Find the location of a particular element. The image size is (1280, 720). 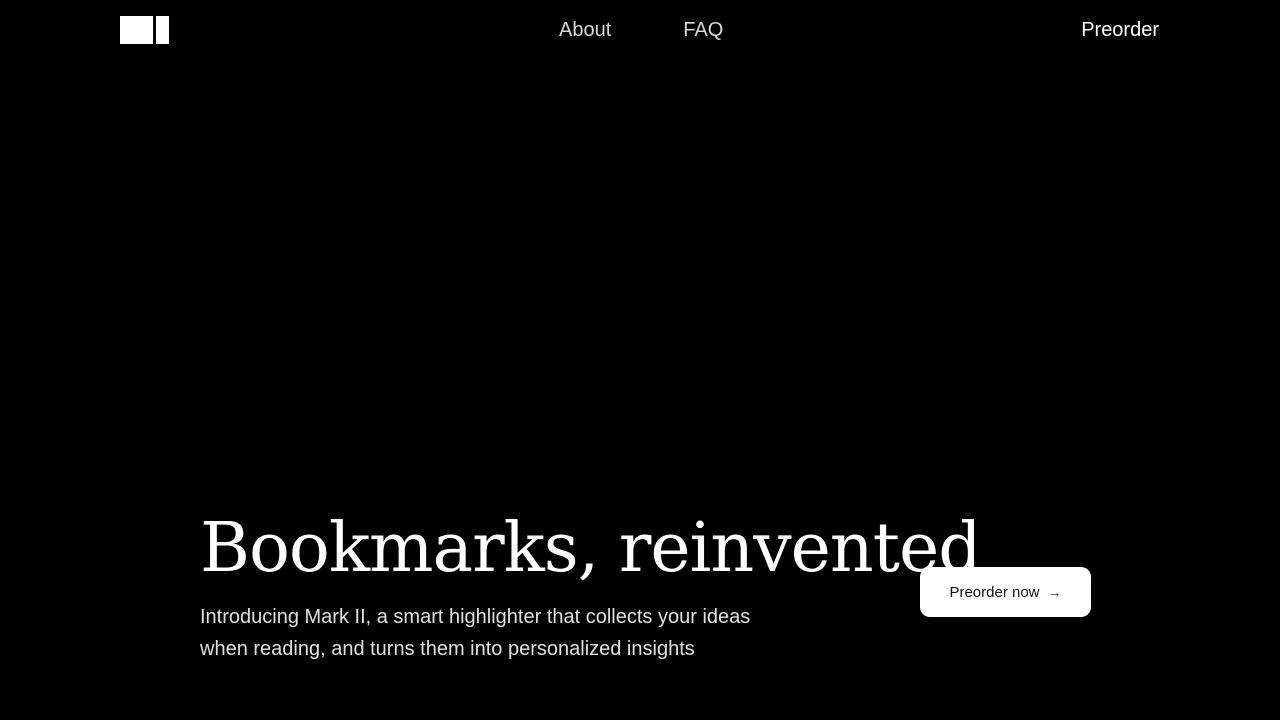

logo-block-wide is located at coordinates (136, 30).